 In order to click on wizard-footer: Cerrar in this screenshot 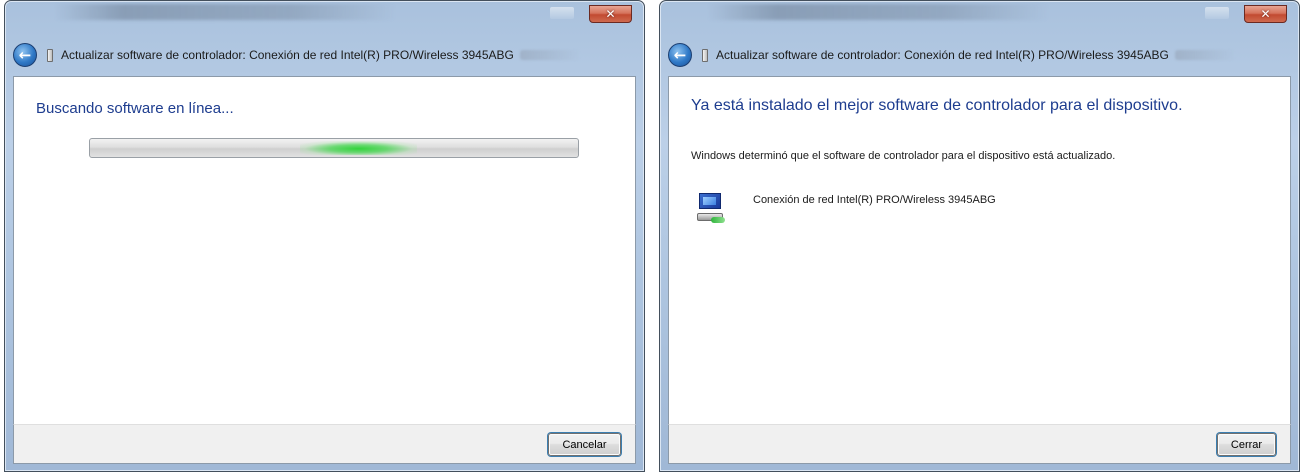, I will do `click(979, 444)`.